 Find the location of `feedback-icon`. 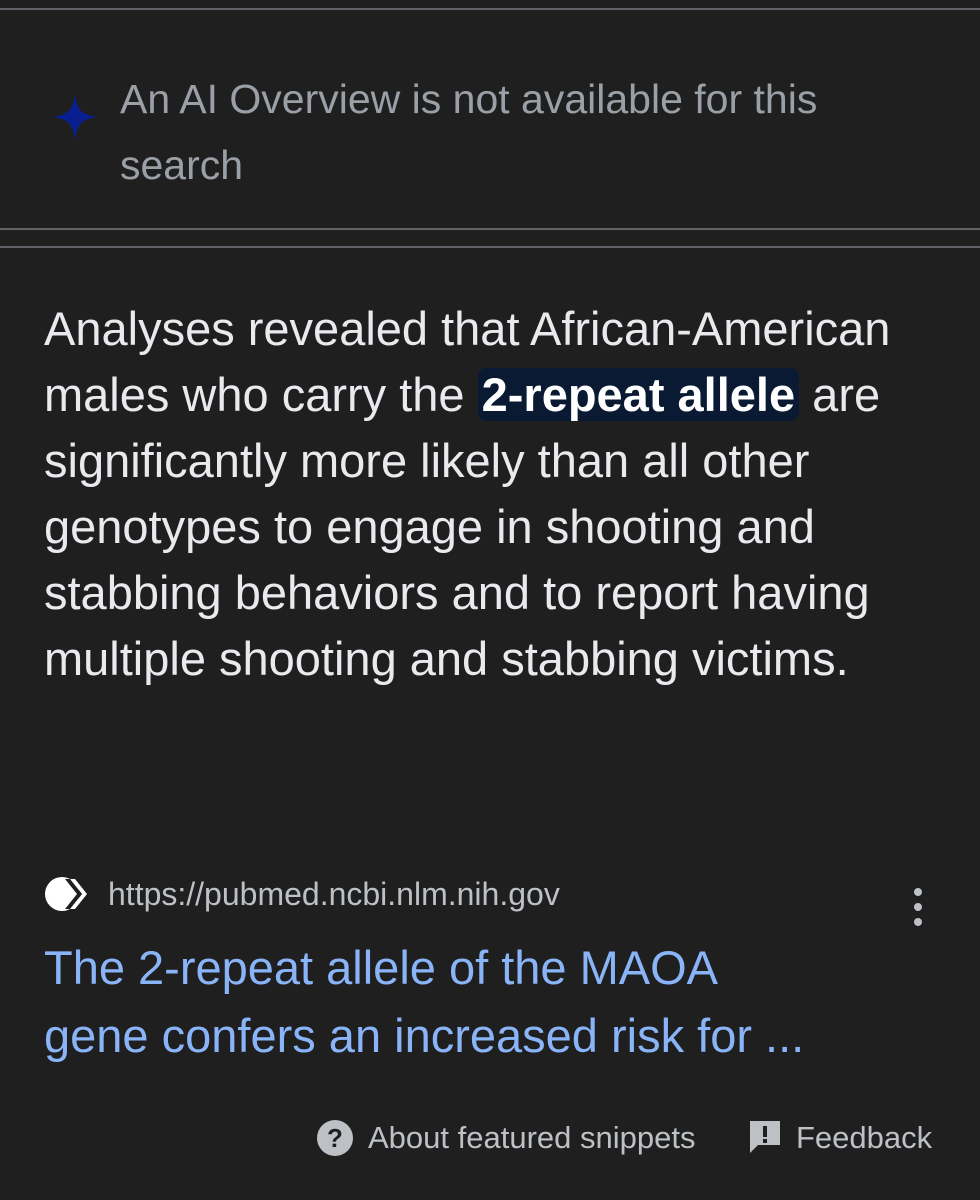

feedback-icon is located at coordinates (765, 1137).